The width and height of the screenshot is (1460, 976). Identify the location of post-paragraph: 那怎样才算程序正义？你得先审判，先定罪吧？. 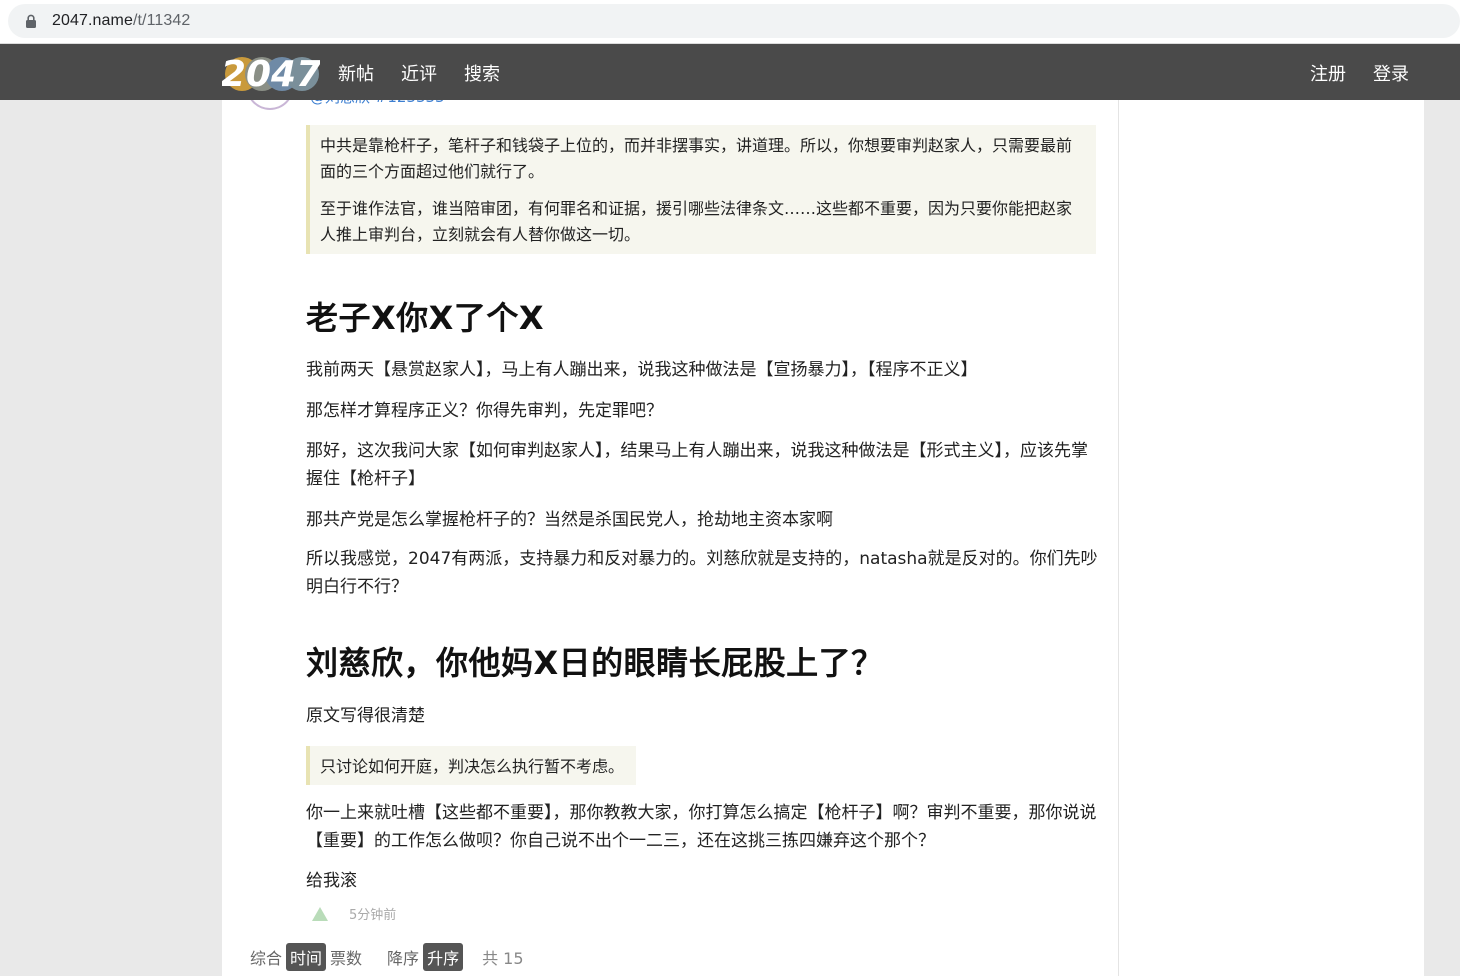
(484, 411).